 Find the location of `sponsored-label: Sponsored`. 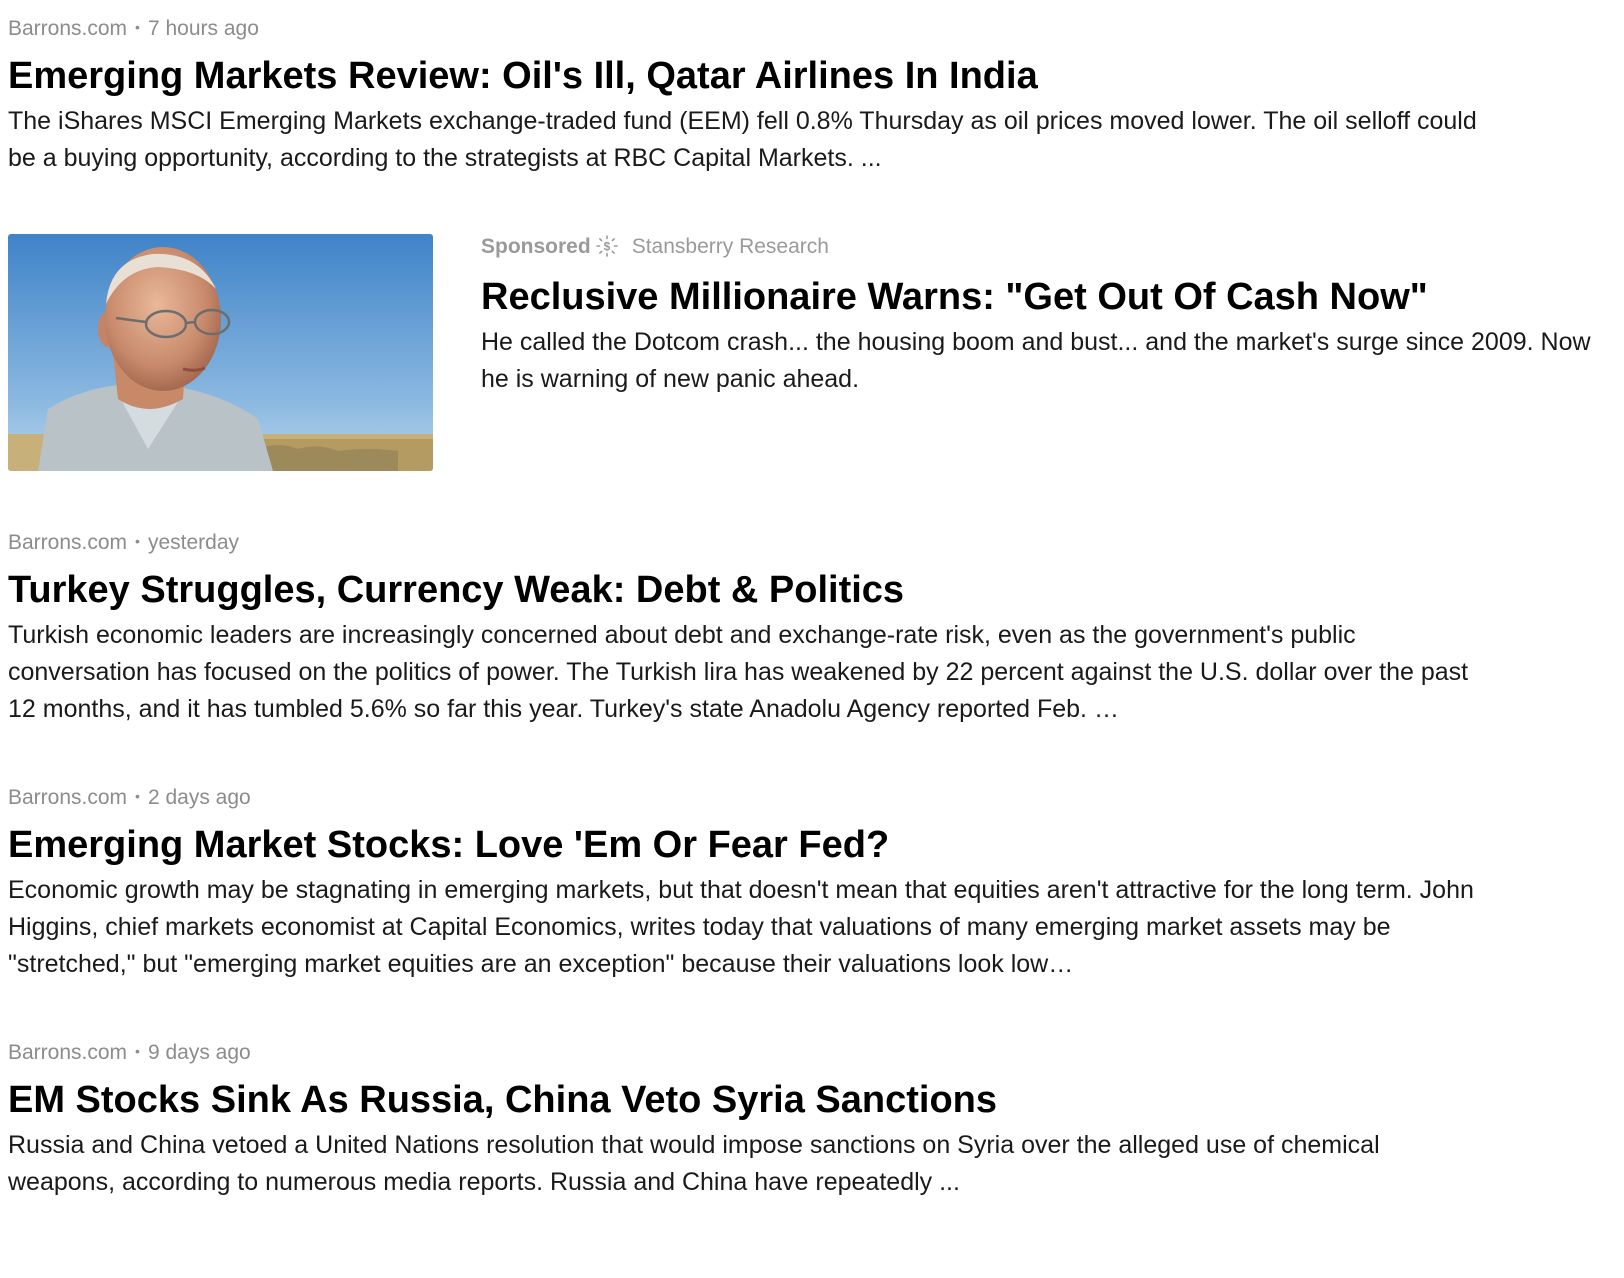

sponsored-label: Sponsored is located at coordinates (536, 246).